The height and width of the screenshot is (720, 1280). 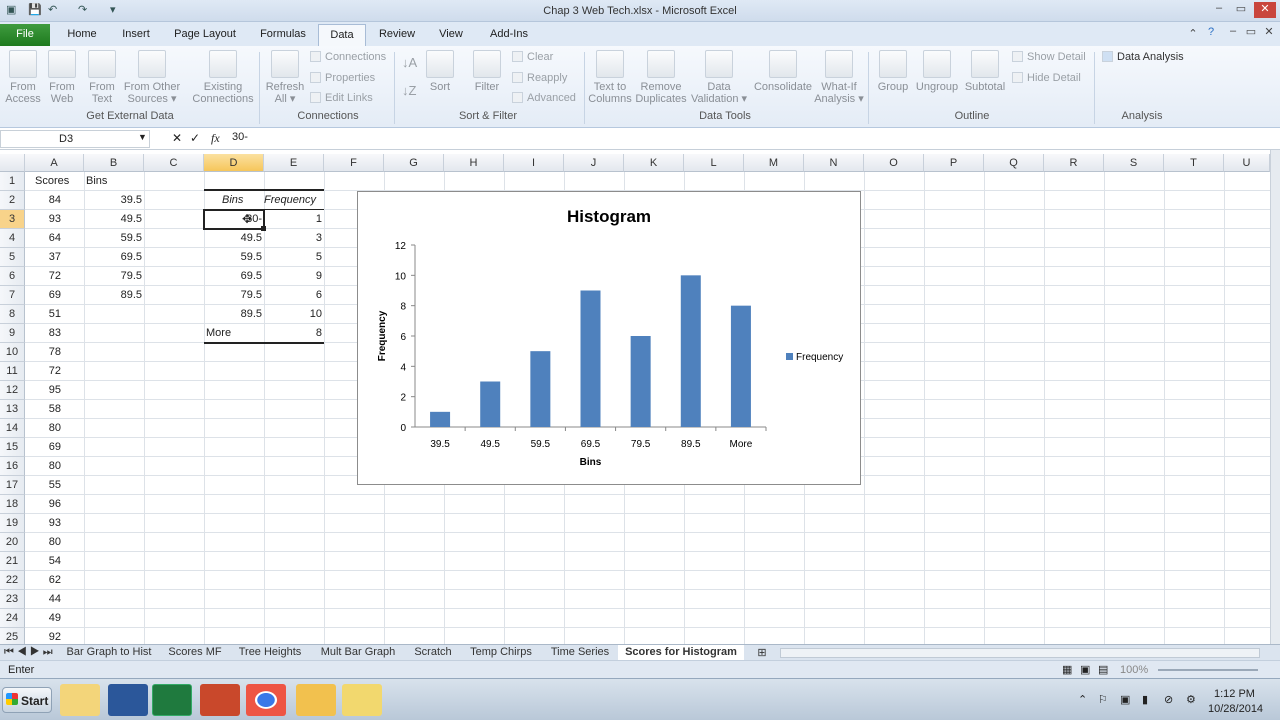 I want to click on from-web-button: From Web, so click(x=62, y=77).